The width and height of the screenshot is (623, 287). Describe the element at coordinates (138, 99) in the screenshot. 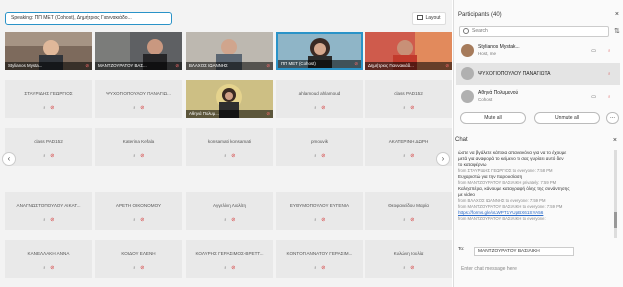

I see `participant-tile: ΨΥΧΟΓΙΟΠΟΥΛΟΥ ΠΑΝΑΓΙΩ... ♁ ⊘` at that location.